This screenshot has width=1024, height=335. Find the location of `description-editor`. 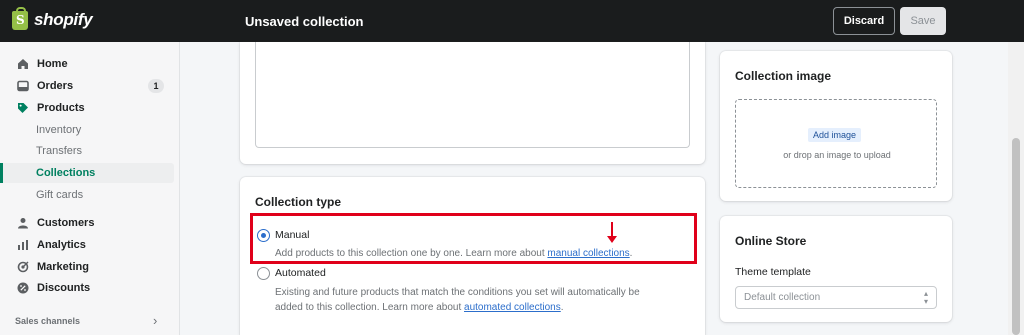

description-editor is located at coordinates (472, 95).